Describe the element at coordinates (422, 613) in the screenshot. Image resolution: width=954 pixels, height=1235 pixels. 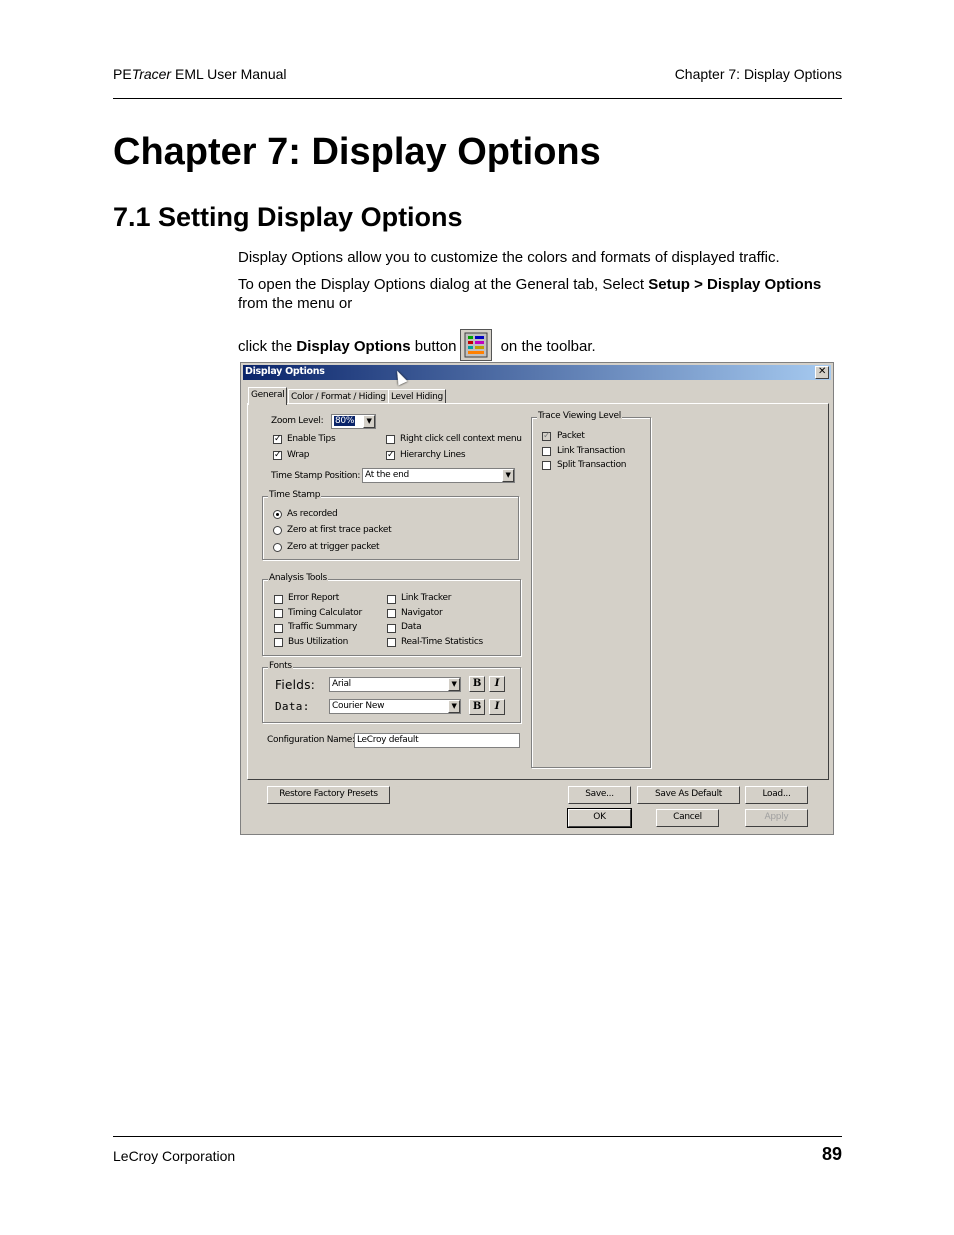
I see `navigator-label: Navigator` at that location.